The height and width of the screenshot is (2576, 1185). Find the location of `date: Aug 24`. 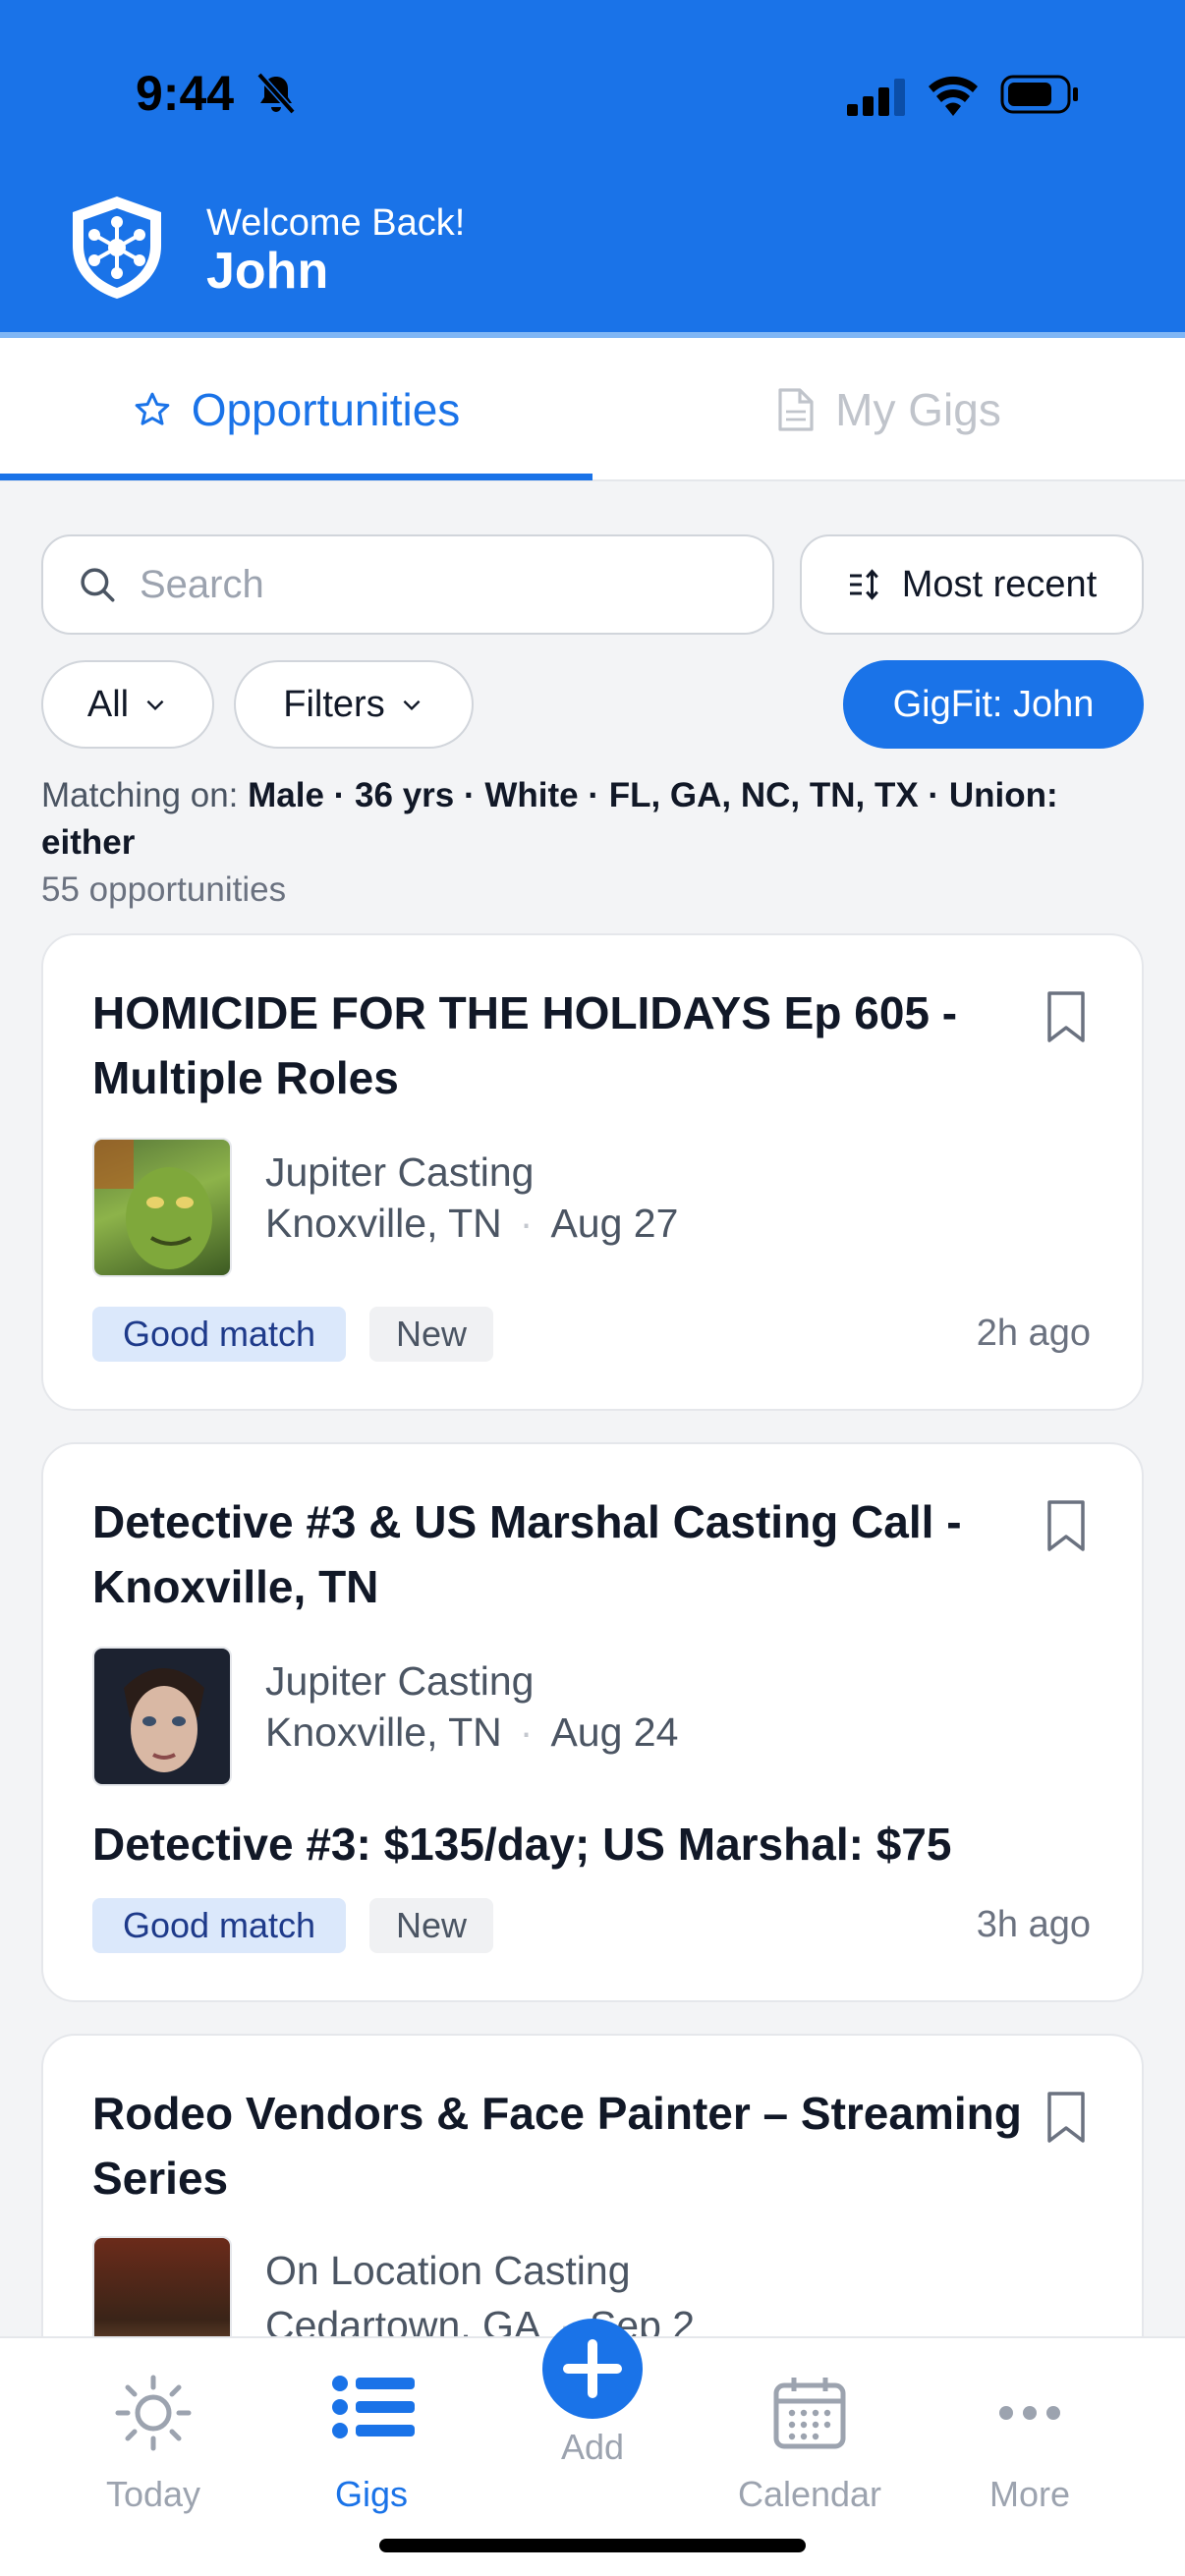

date: Aug 24 is located at coordinates (614, 1732).